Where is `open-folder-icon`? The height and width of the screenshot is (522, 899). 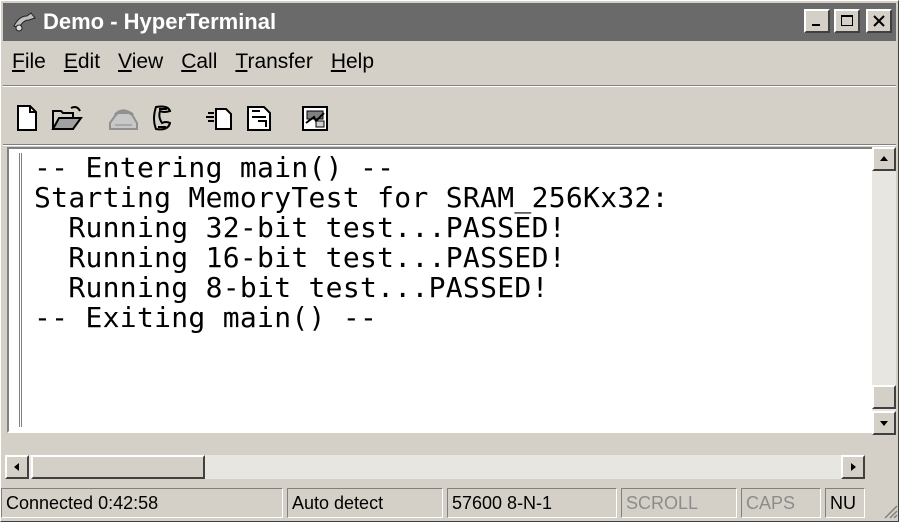
open-folder-icon is located at coordinates (67, 118).